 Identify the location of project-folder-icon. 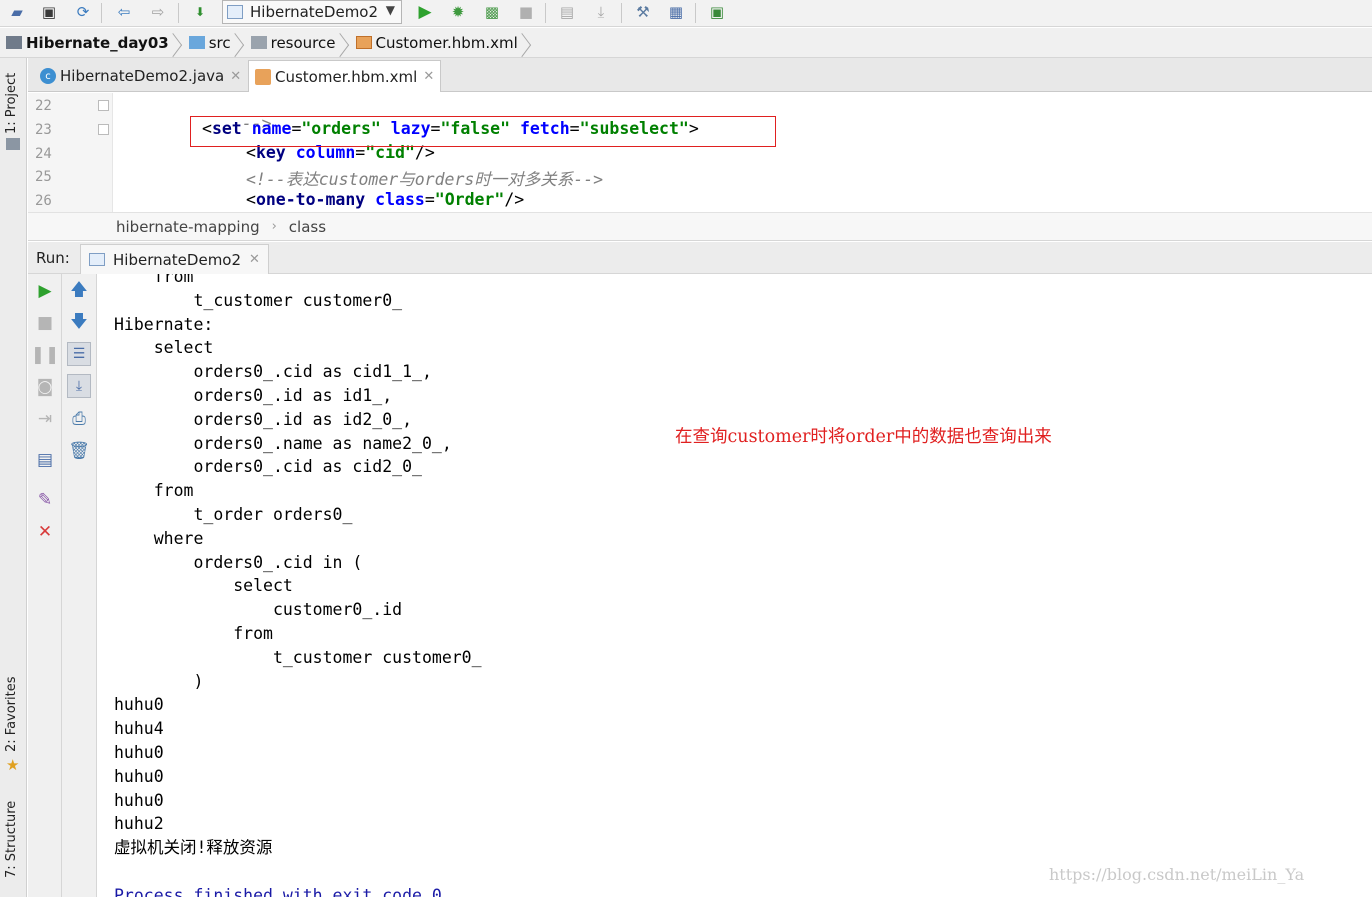
(14, 42).